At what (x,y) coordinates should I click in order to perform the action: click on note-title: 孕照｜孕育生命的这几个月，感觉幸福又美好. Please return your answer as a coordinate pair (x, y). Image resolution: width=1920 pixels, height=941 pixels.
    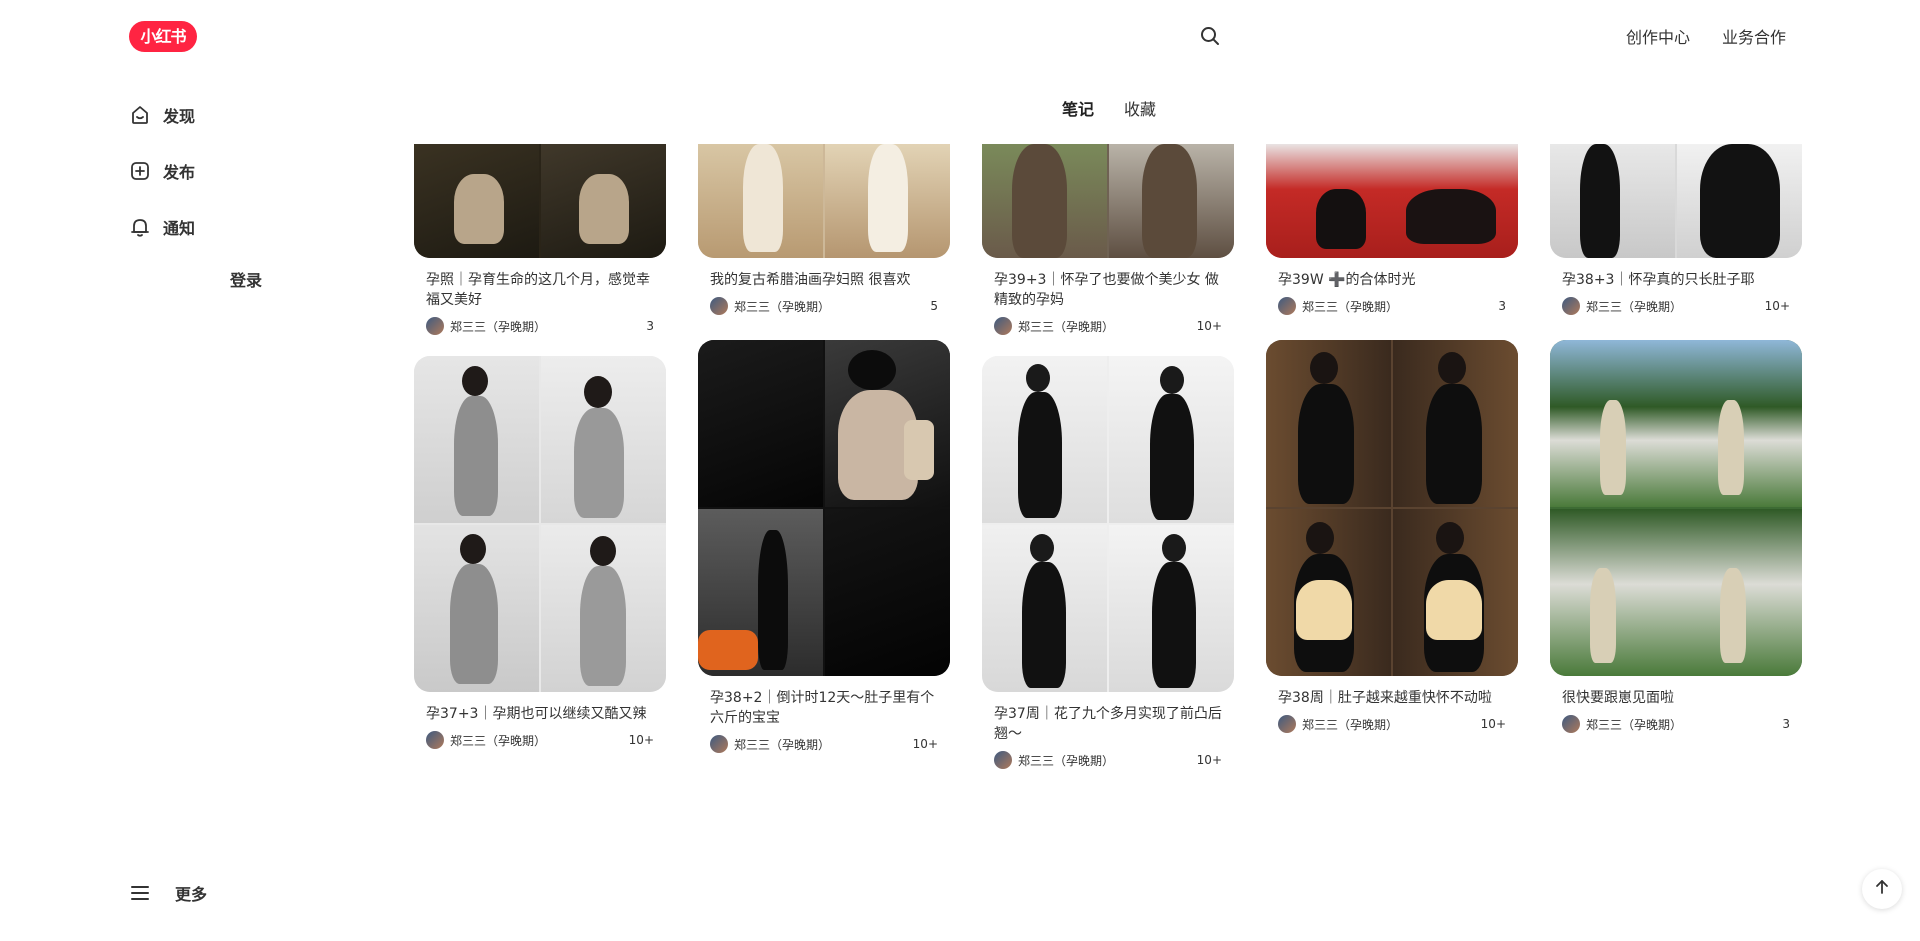
    Looking at the image, I should click on (540, 284).